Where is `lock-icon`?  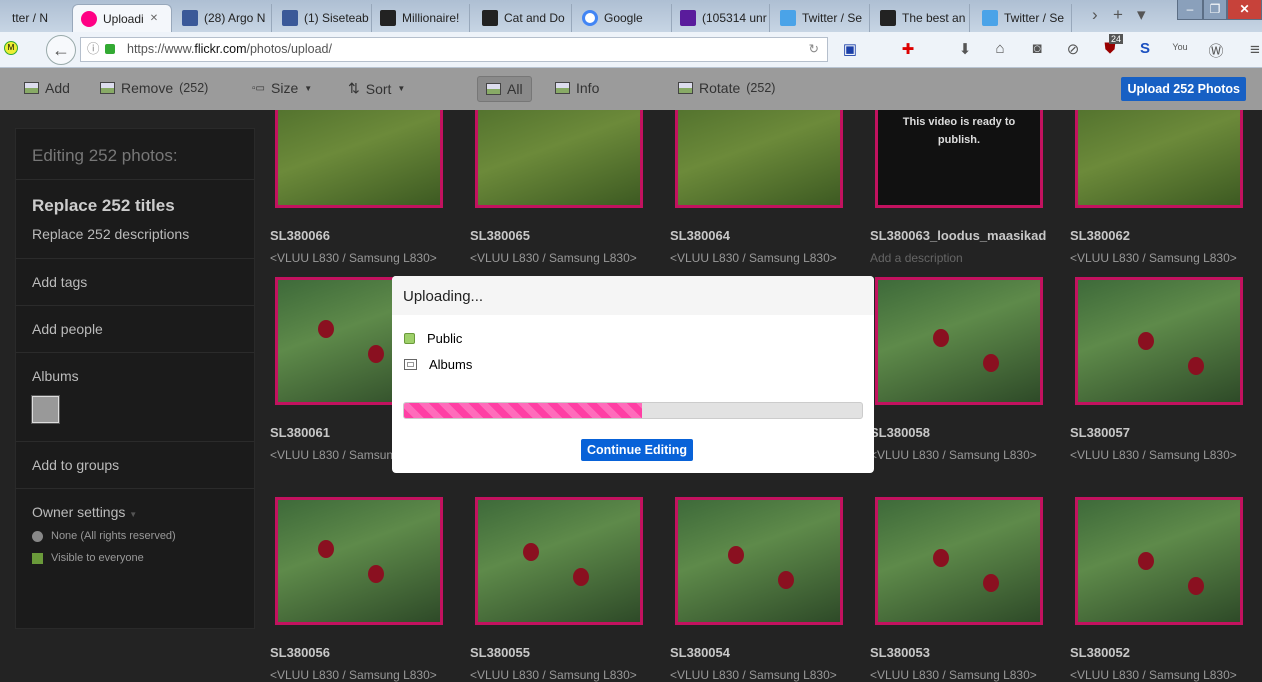
lock-icon is located at coordinates (110, 49).